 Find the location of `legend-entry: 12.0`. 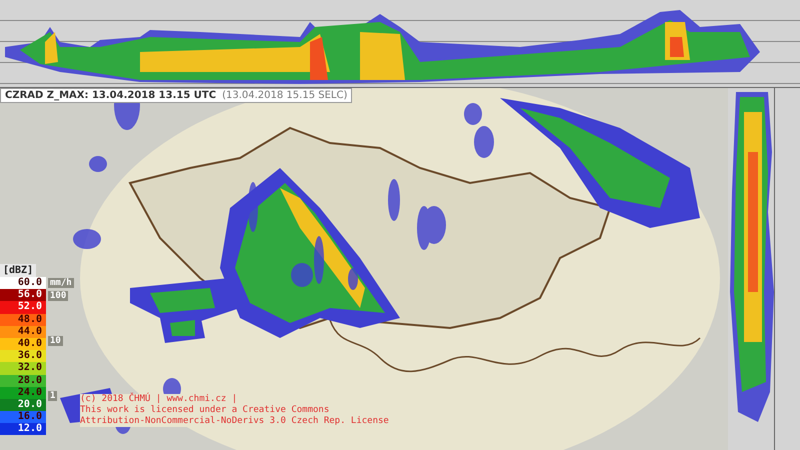

legend-entry: 12.0 is located at coordinates (23, 429).